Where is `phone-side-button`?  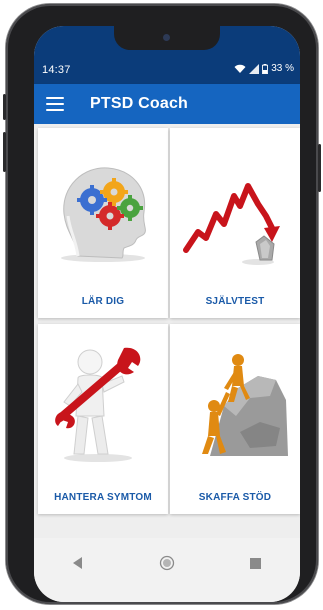
phone-side-button is located at coordinates (4, 107).